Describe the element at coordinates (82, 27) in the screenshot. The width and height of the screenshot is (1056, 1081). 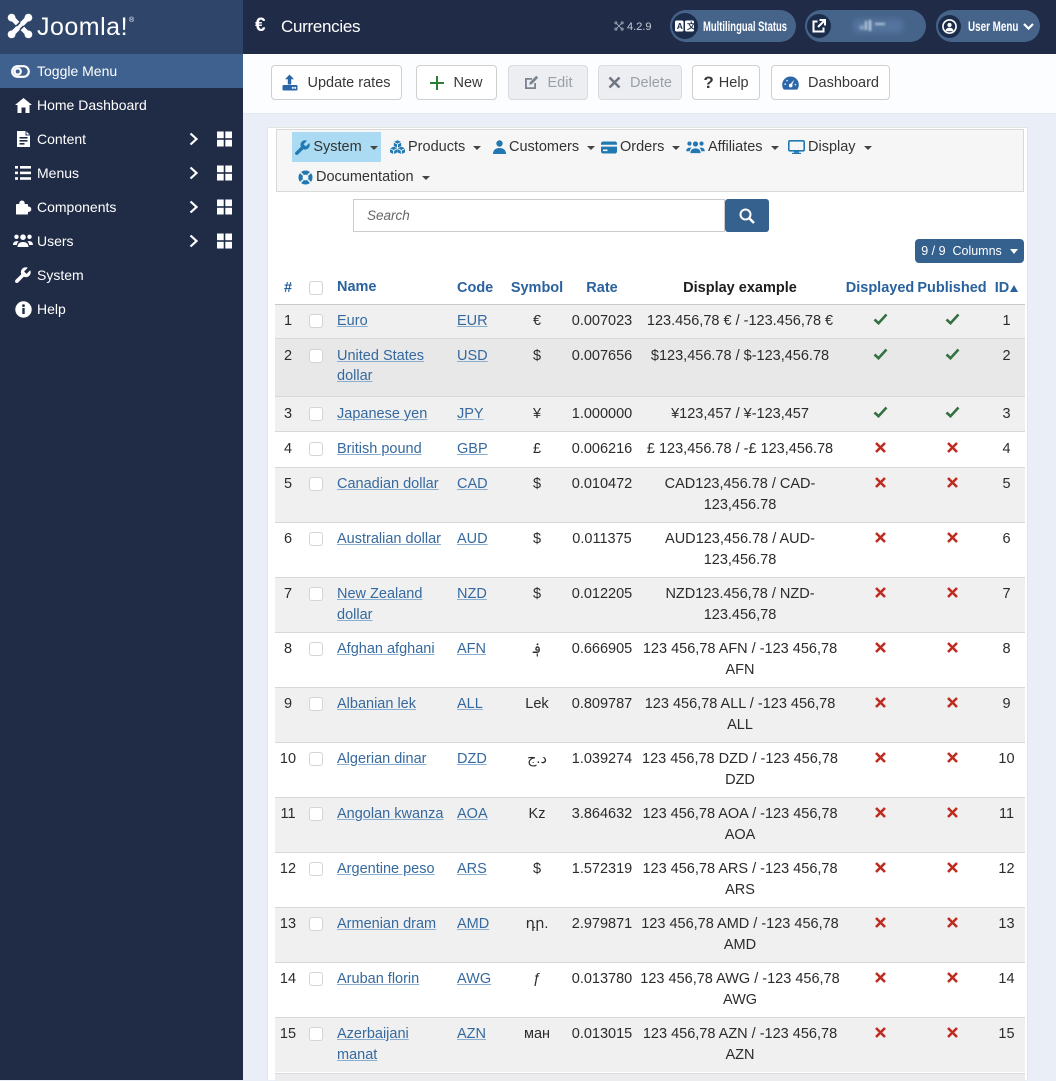
I see `svg-text: Joomla!` at that location.